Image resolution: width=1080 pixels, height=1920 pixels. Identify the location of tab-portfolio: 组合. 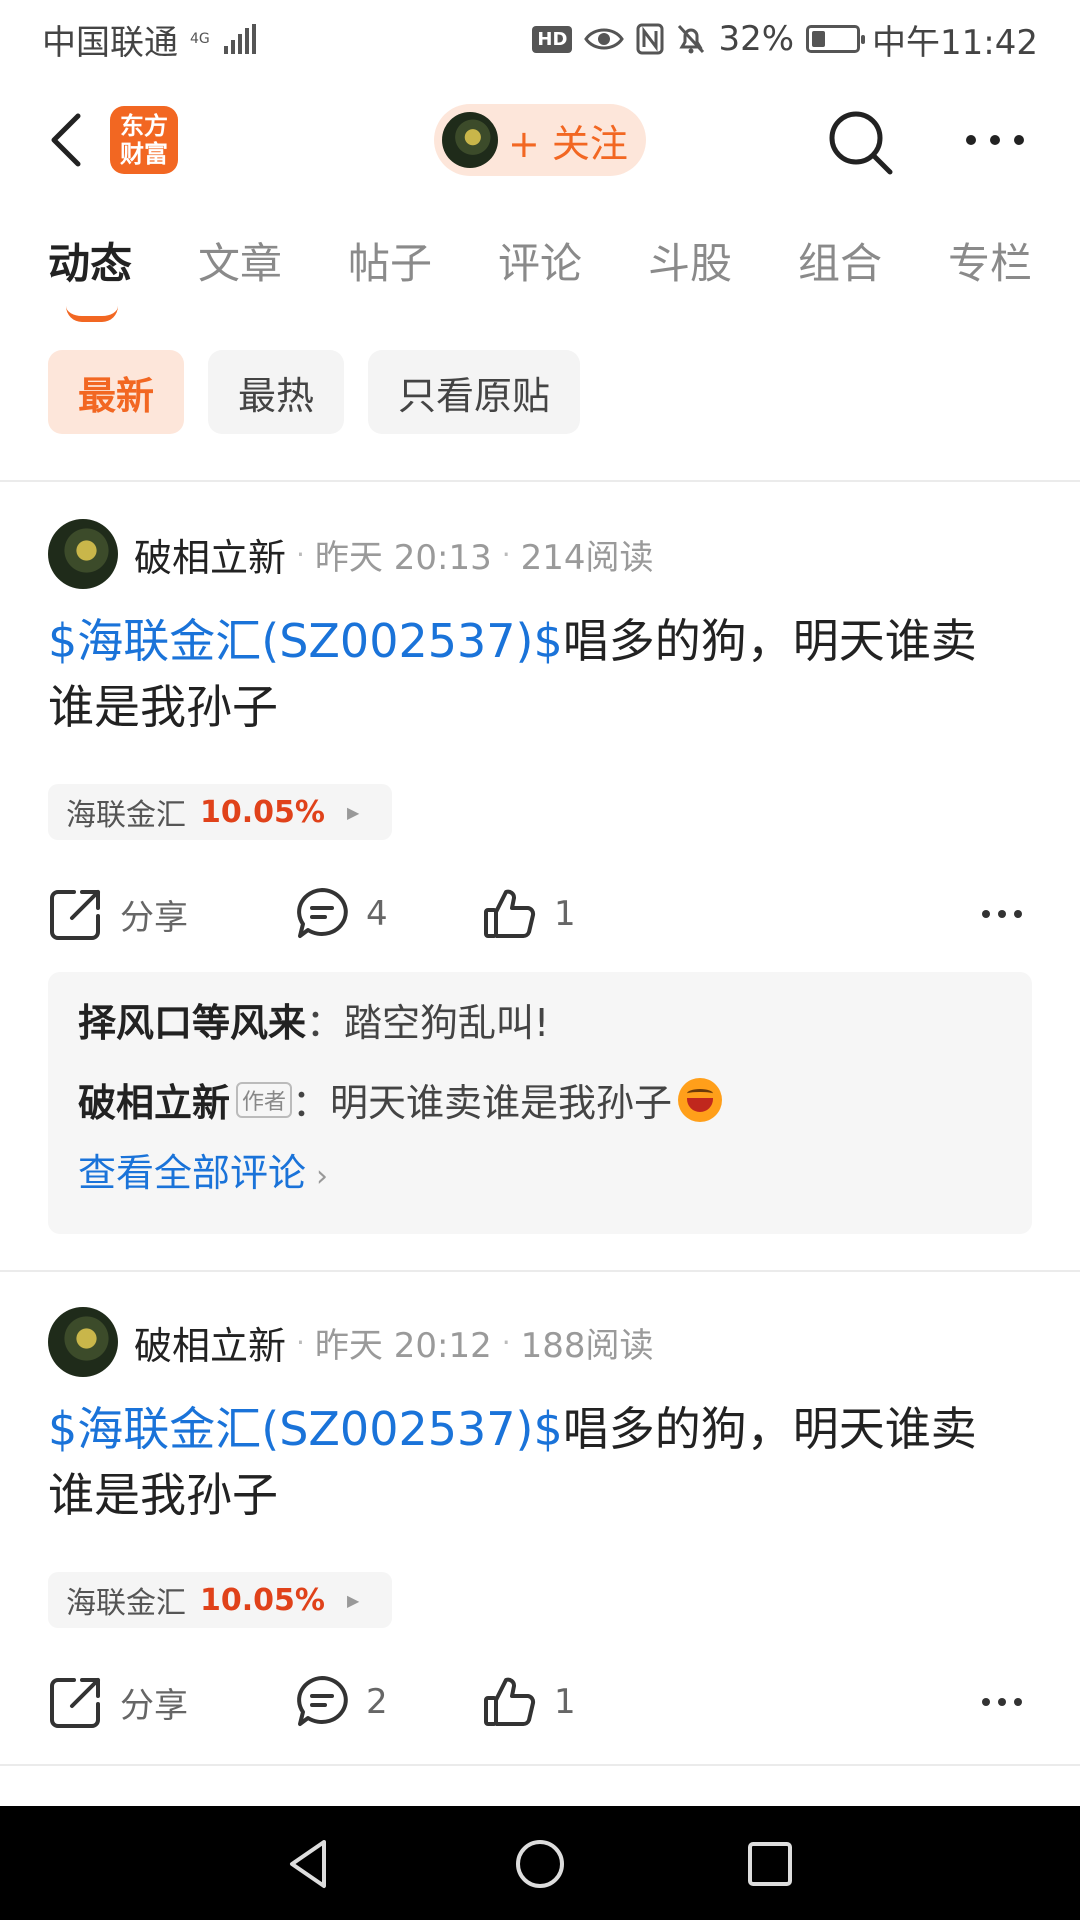
(840, 260).